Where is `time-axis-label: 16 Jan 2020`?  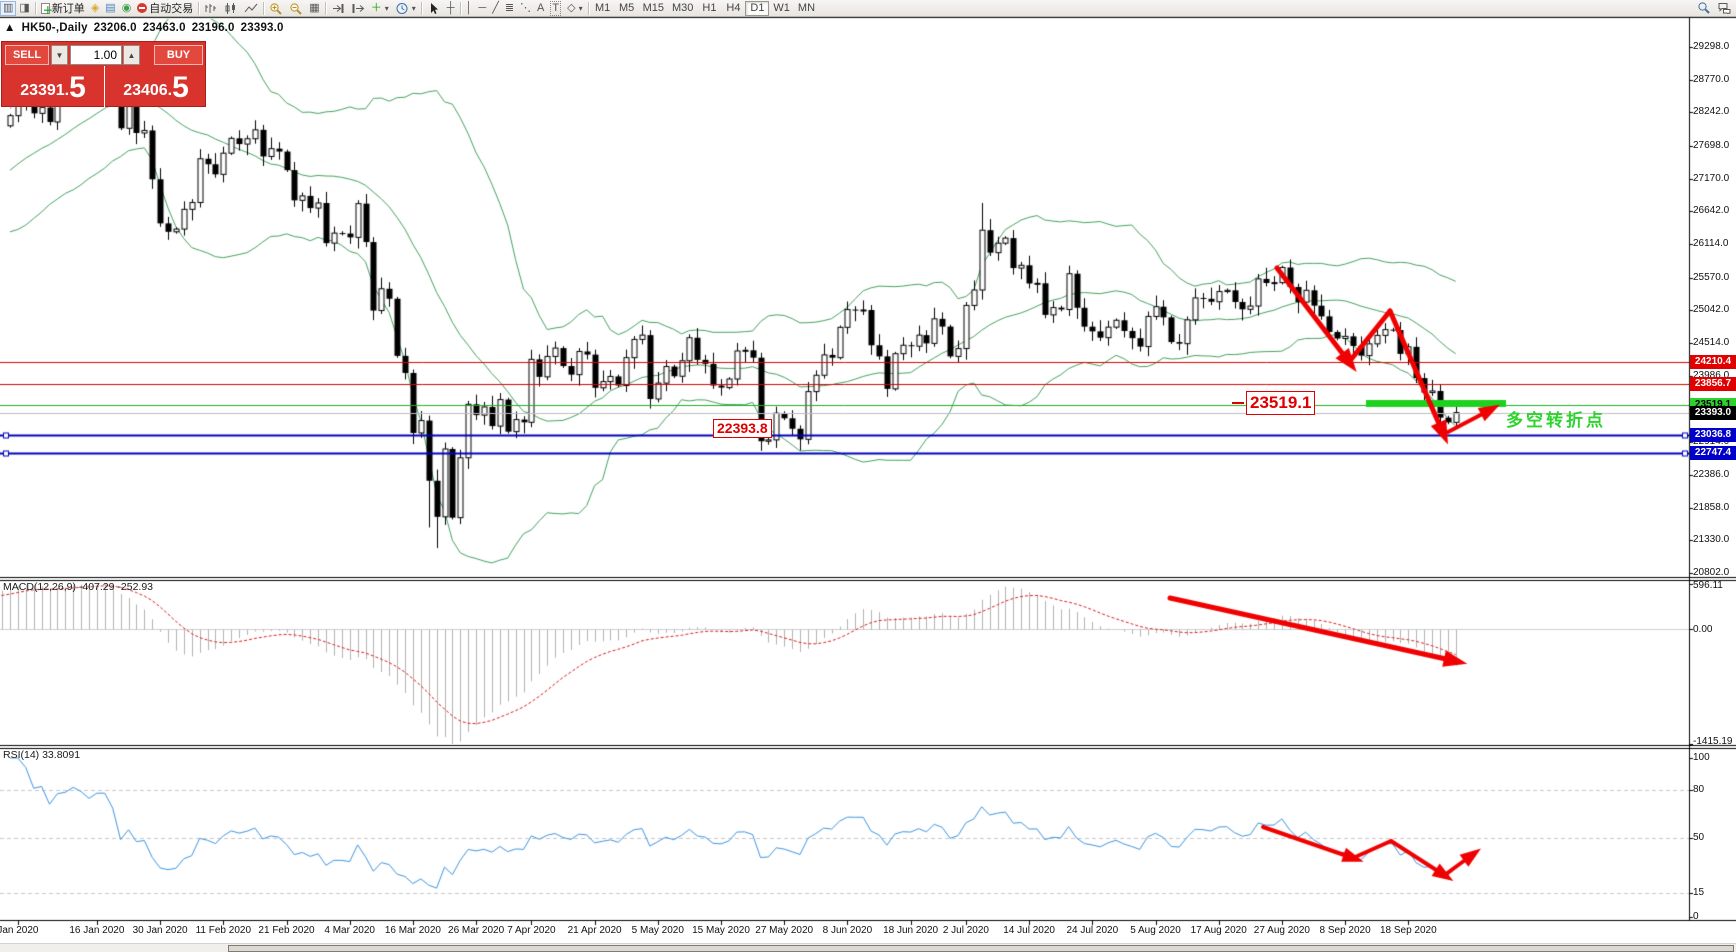
time-axis-label: 16 Jan 2020 is located at coordinates (97, 930).